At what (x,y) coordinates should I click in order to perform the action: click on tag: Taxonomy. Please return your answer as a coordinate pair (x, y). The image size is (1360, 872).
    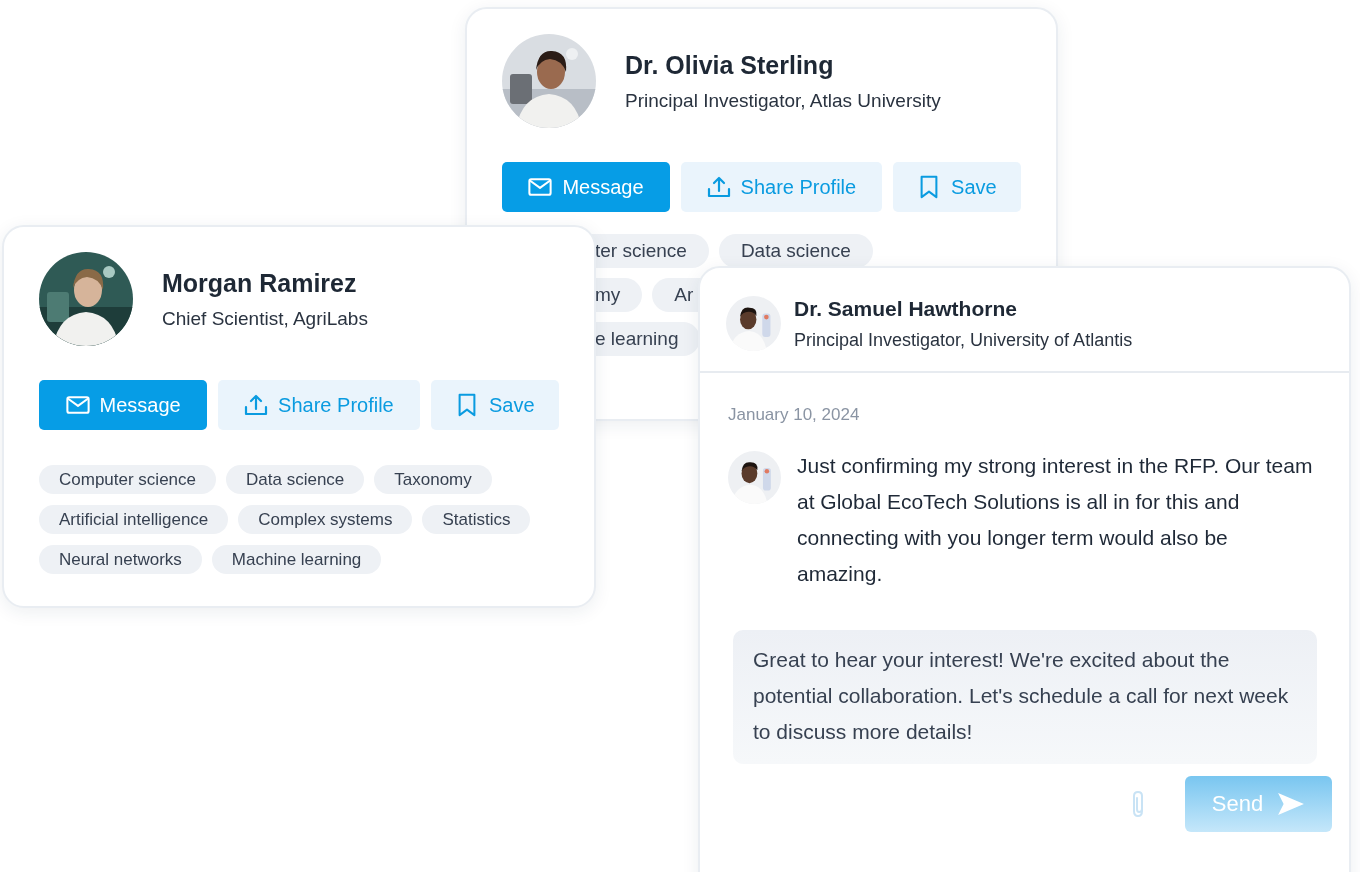
    Looking at the image, I should click on (433, 479).